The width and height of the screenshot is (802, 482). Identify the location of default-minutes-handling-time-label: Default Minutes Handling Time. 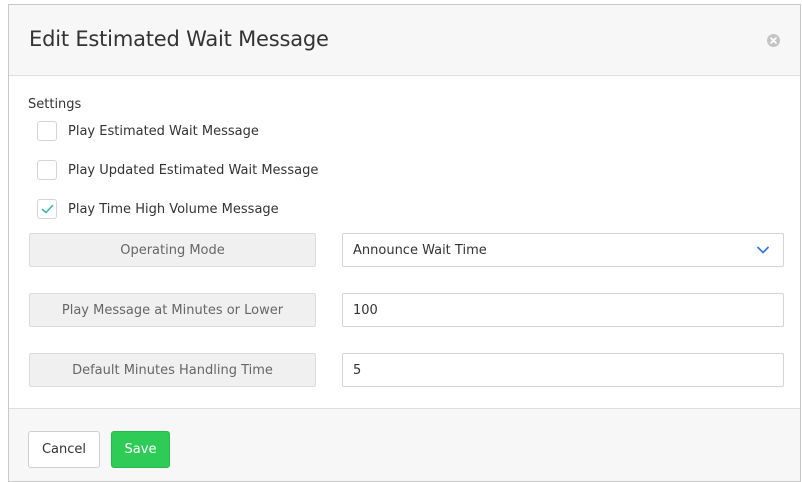
(172, 370).